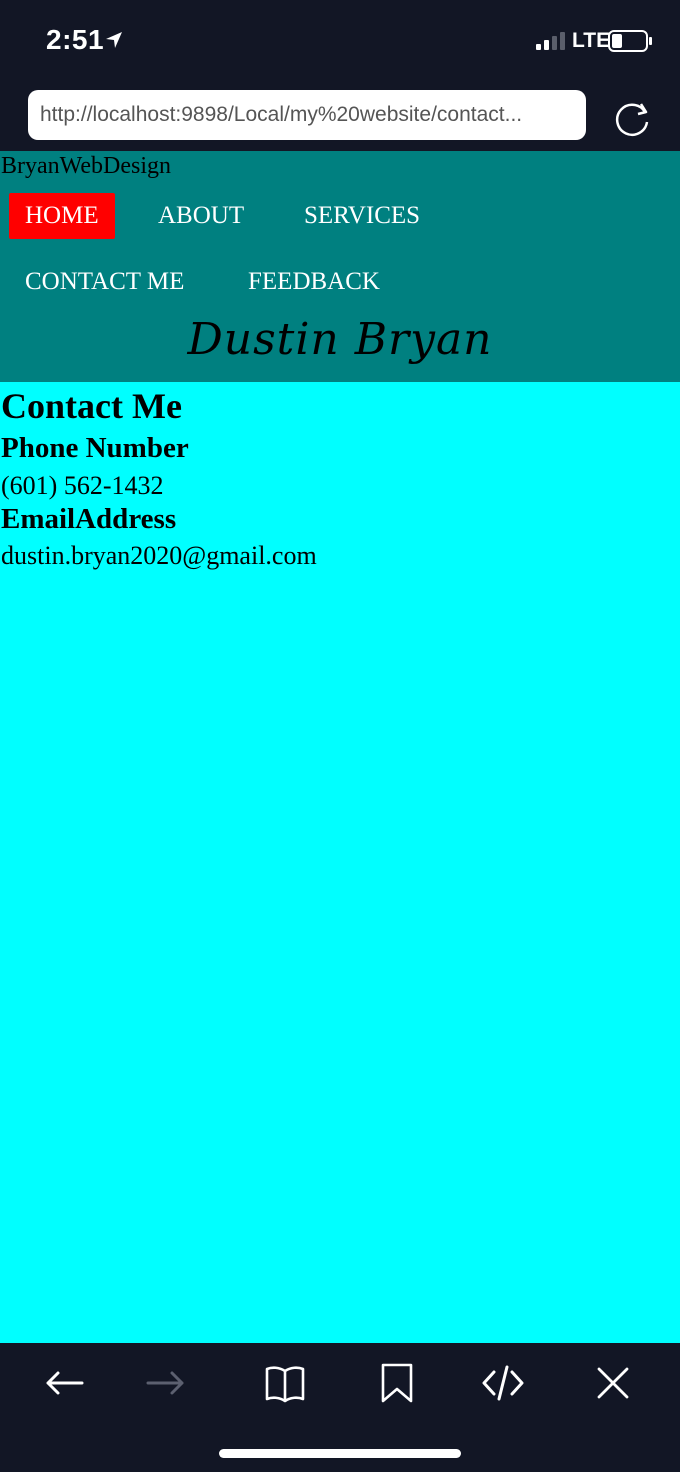  Describe the element at coordinates (340, 339) in the screenshot. I see `site-signature: Dustin Bryan` at that location.